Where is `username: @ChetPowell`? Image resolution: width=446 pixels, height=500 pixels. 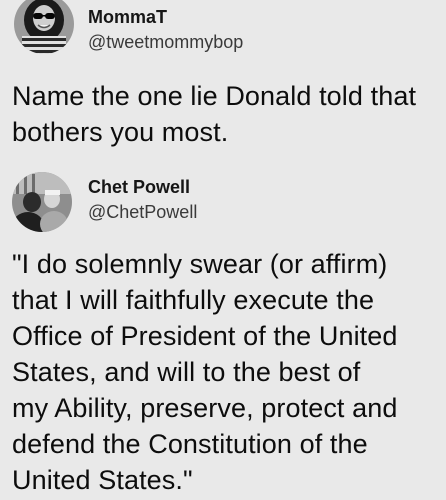
username: @ChetPowell is located at coordinates (142, 212).